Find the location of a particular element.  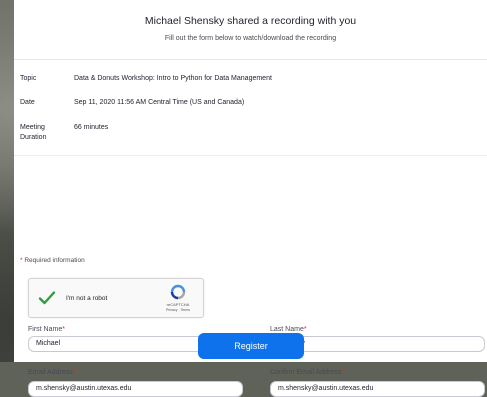

recaptcha-checkbox is located at coordinates (47, 298).